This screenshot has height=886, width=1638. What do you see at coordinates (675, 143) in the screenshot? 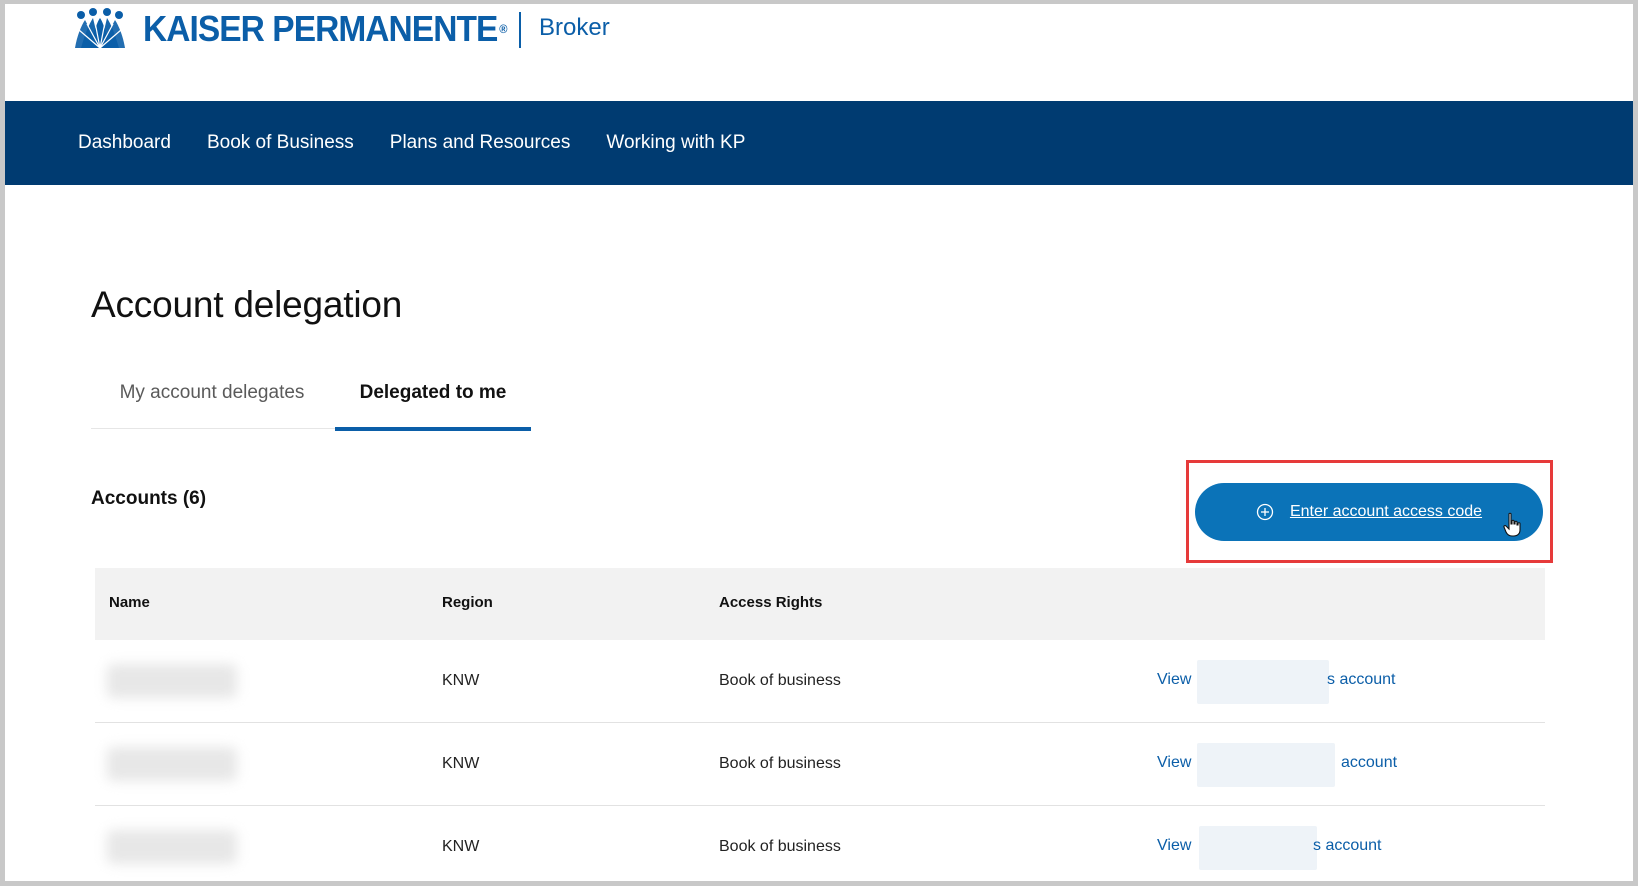
I see `nav-working-with-kp: Working with KP` at bounding box center [675, 143].